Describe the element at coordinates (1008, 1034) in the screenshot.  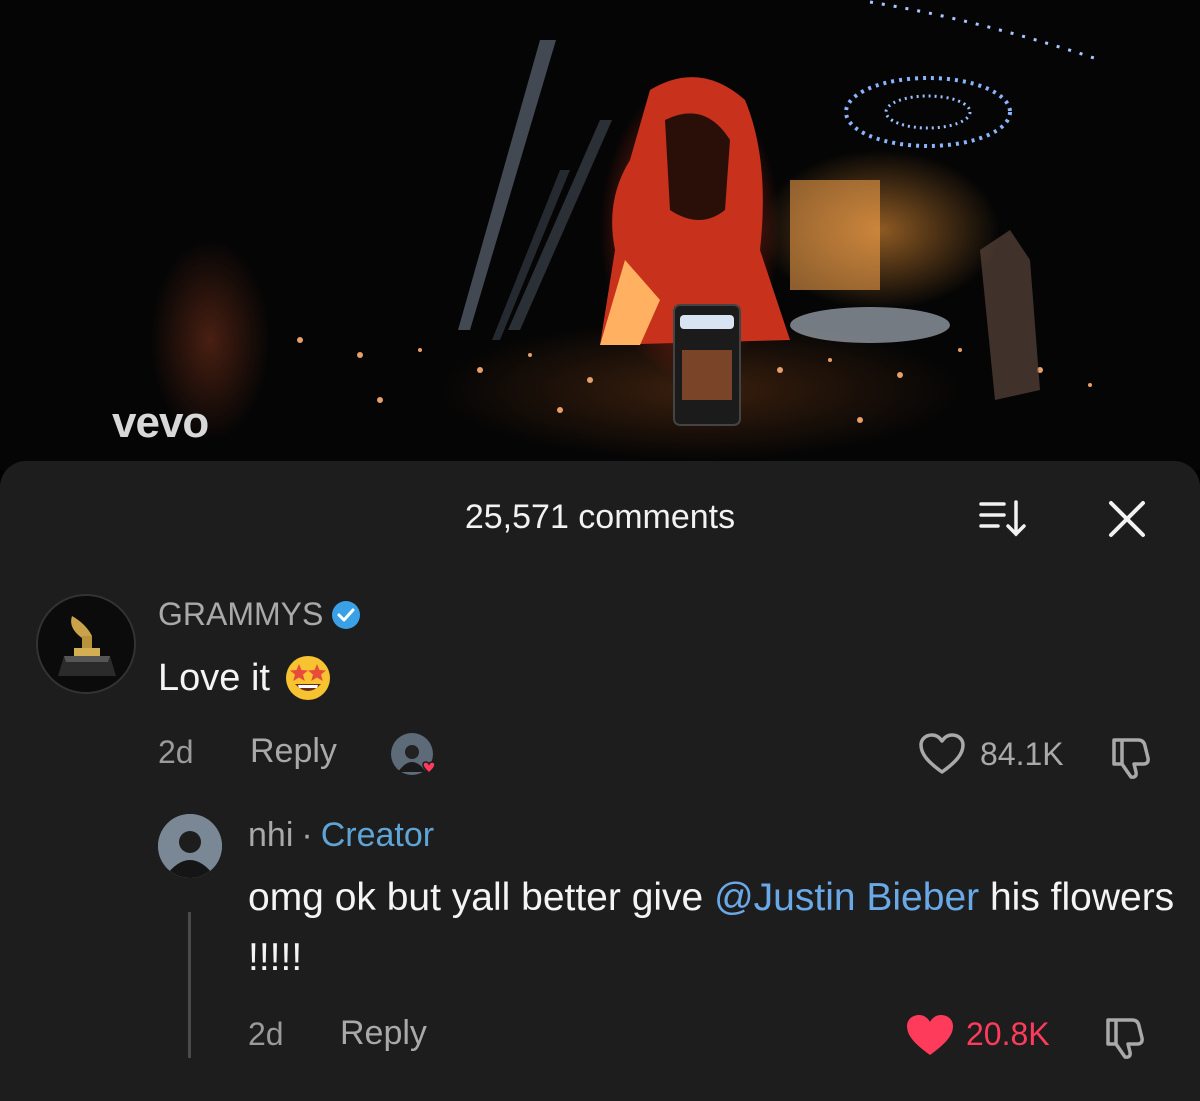
I see `like-count: 20.8K` at that location.